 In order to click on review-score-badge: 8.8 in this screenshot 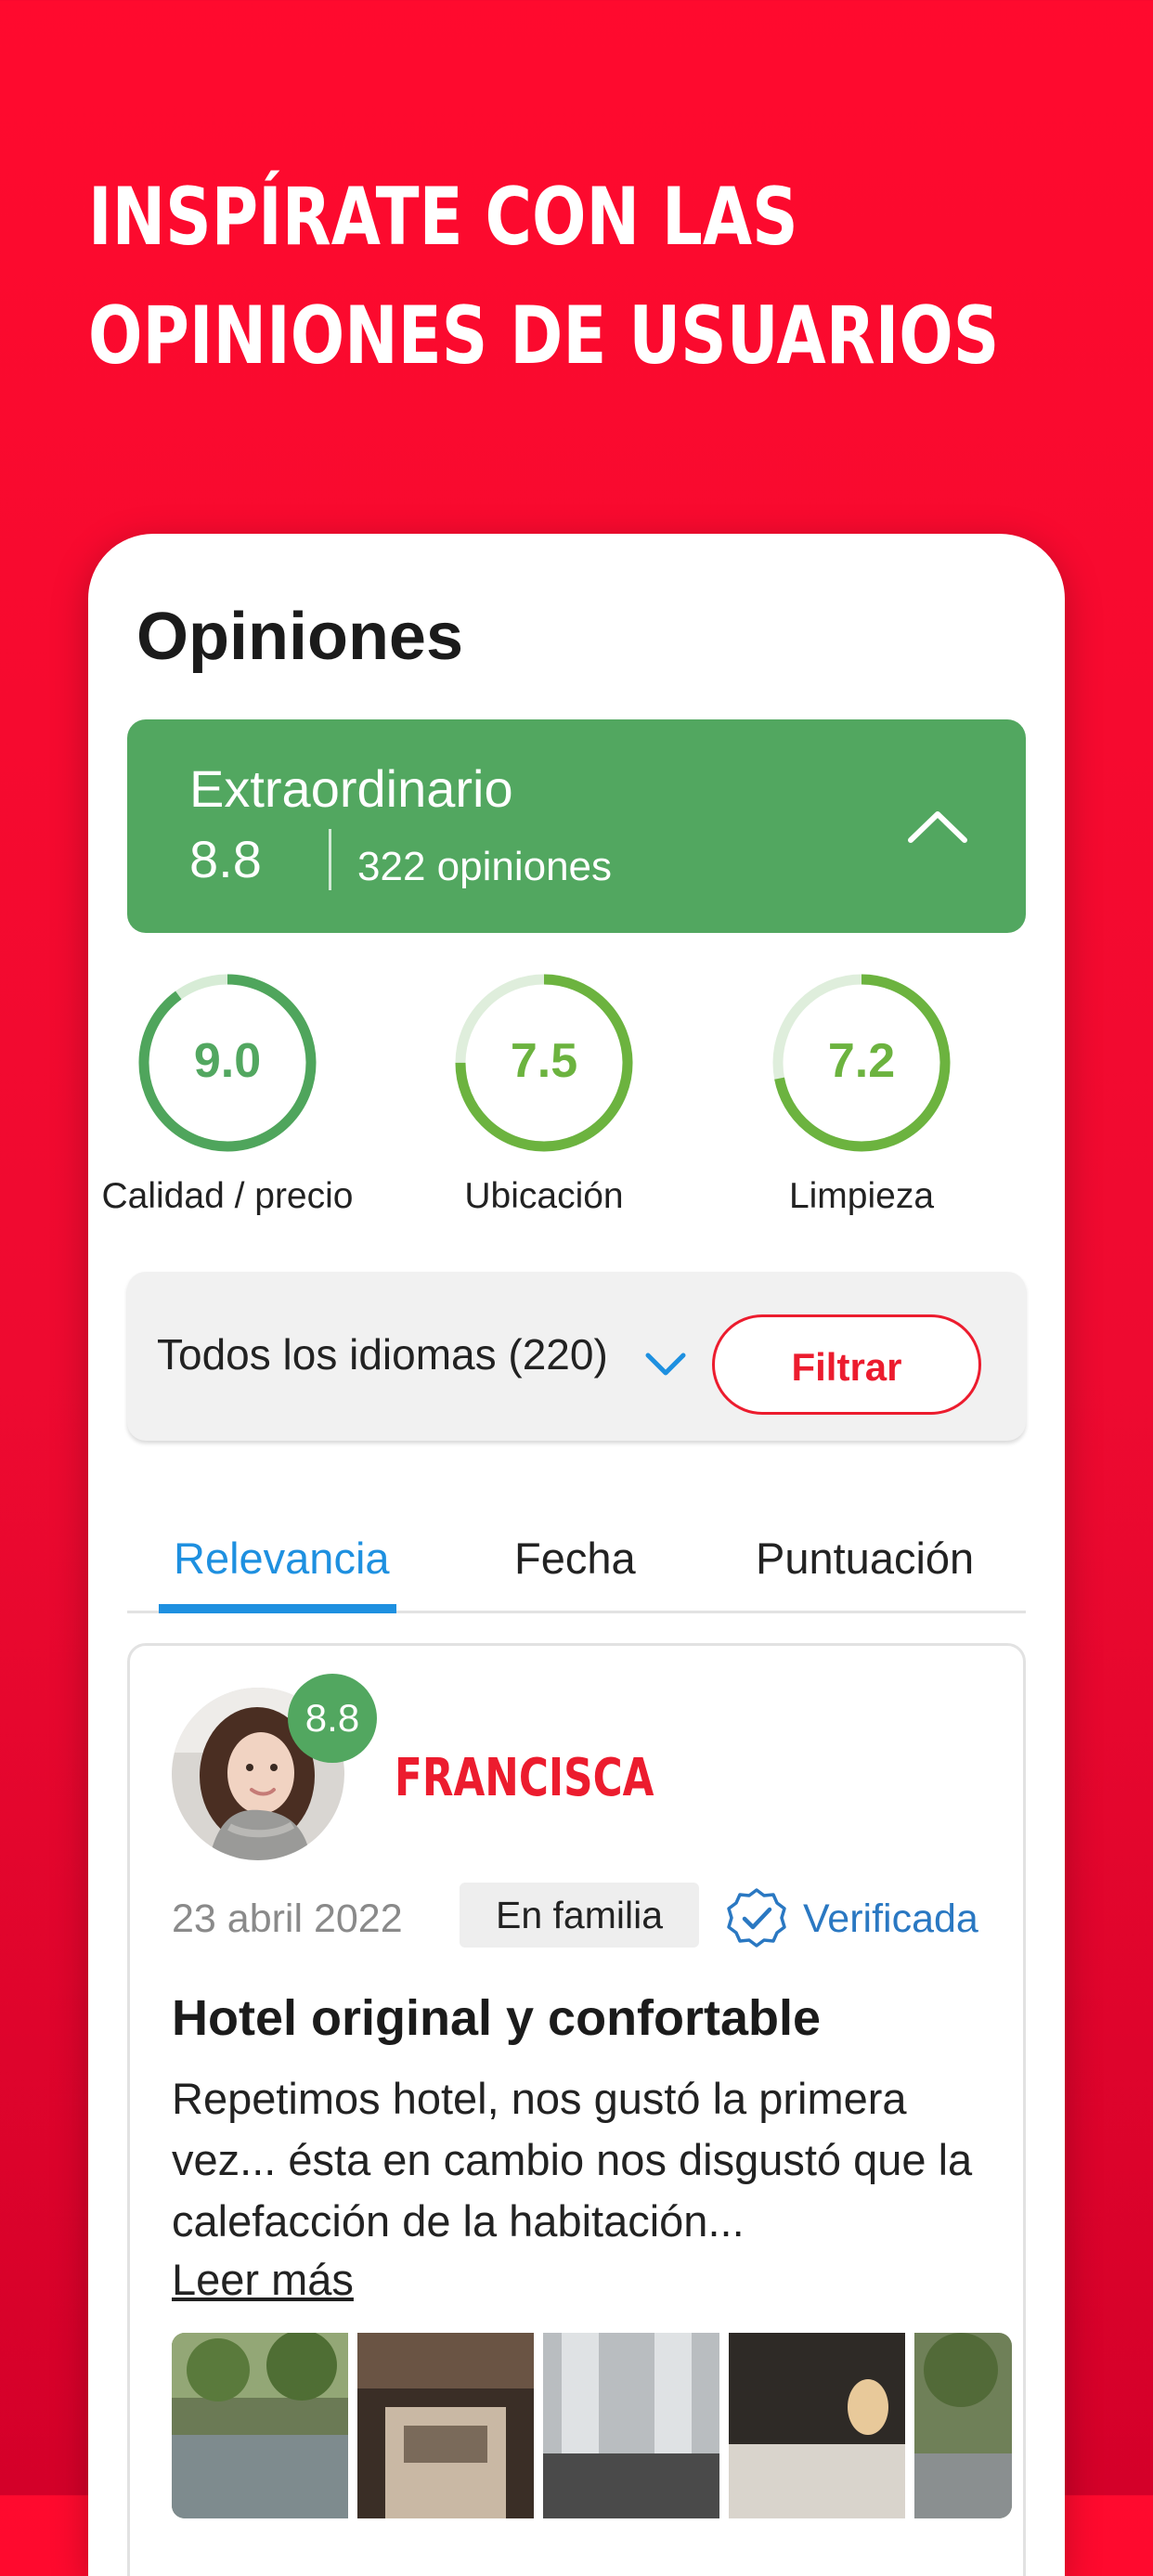, I will do `click(332, 1718)`.